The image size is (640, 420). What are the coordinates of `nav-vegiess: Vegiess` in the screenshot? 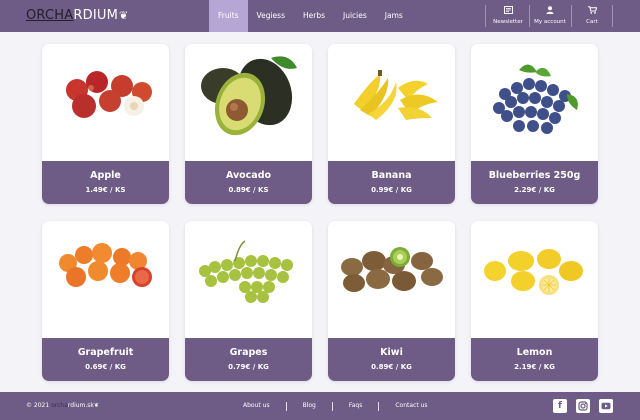 It's located at (271, 16).